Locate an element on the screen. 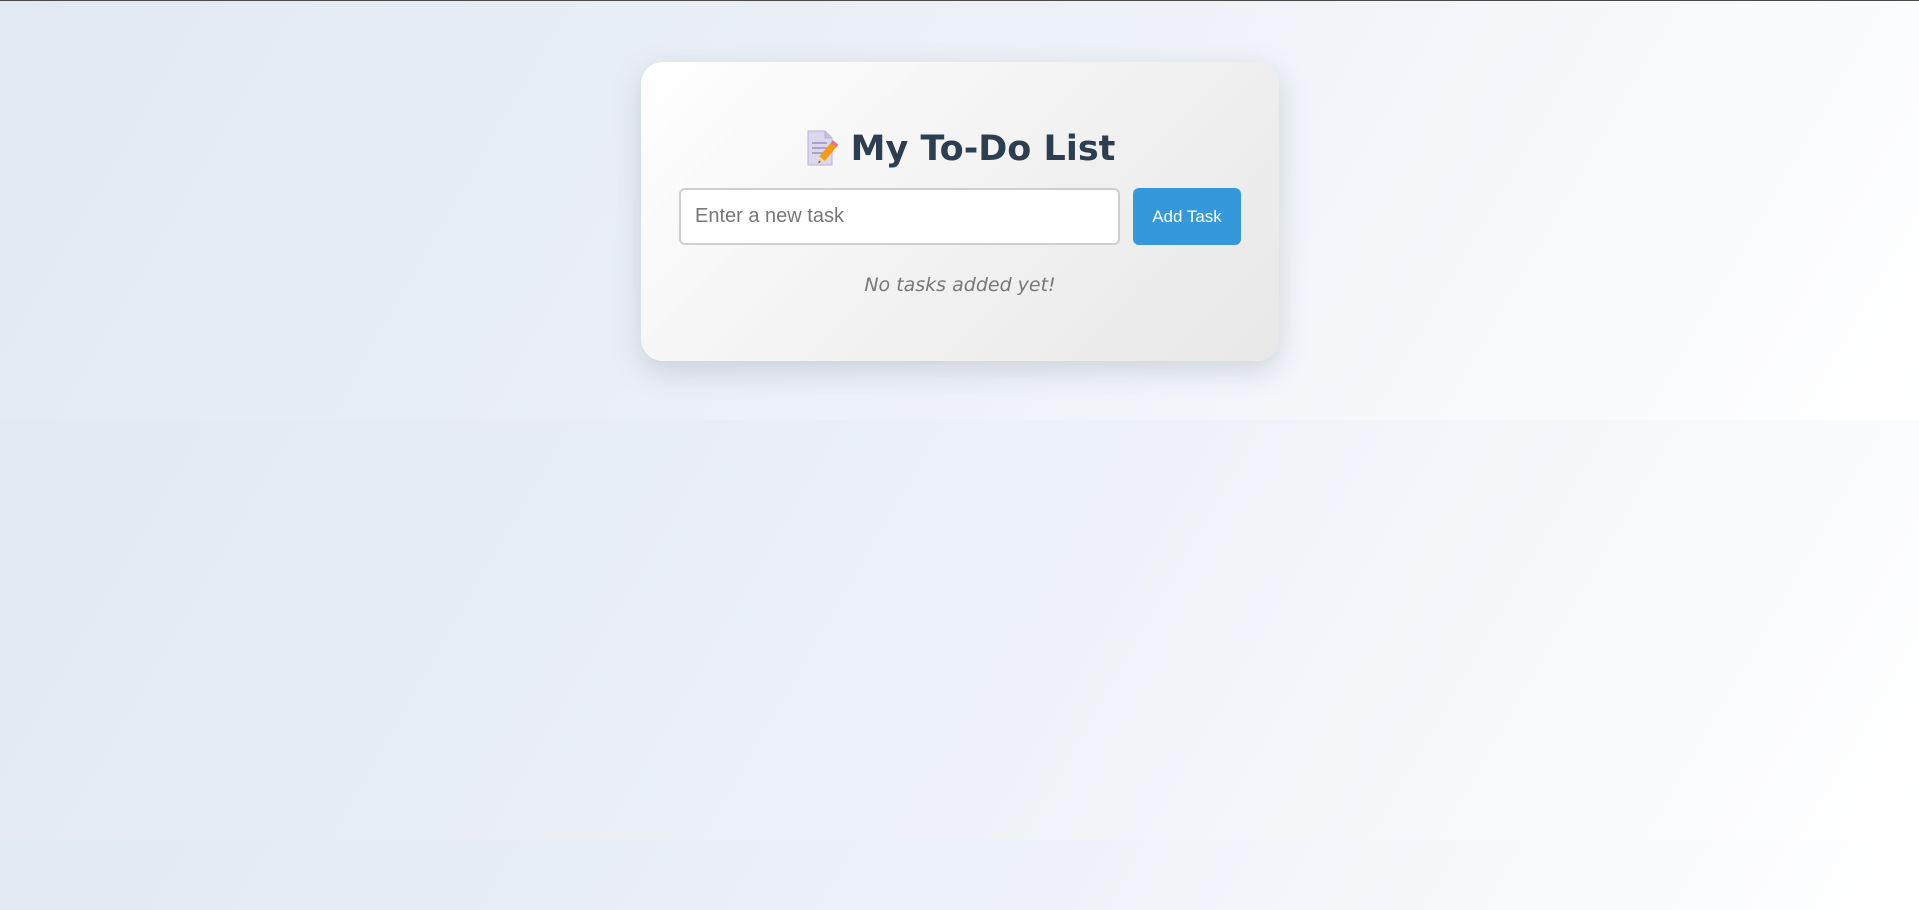 The width and height of the screenshot is (1919, 910). memo-icon is located at coordinates (822, 154).